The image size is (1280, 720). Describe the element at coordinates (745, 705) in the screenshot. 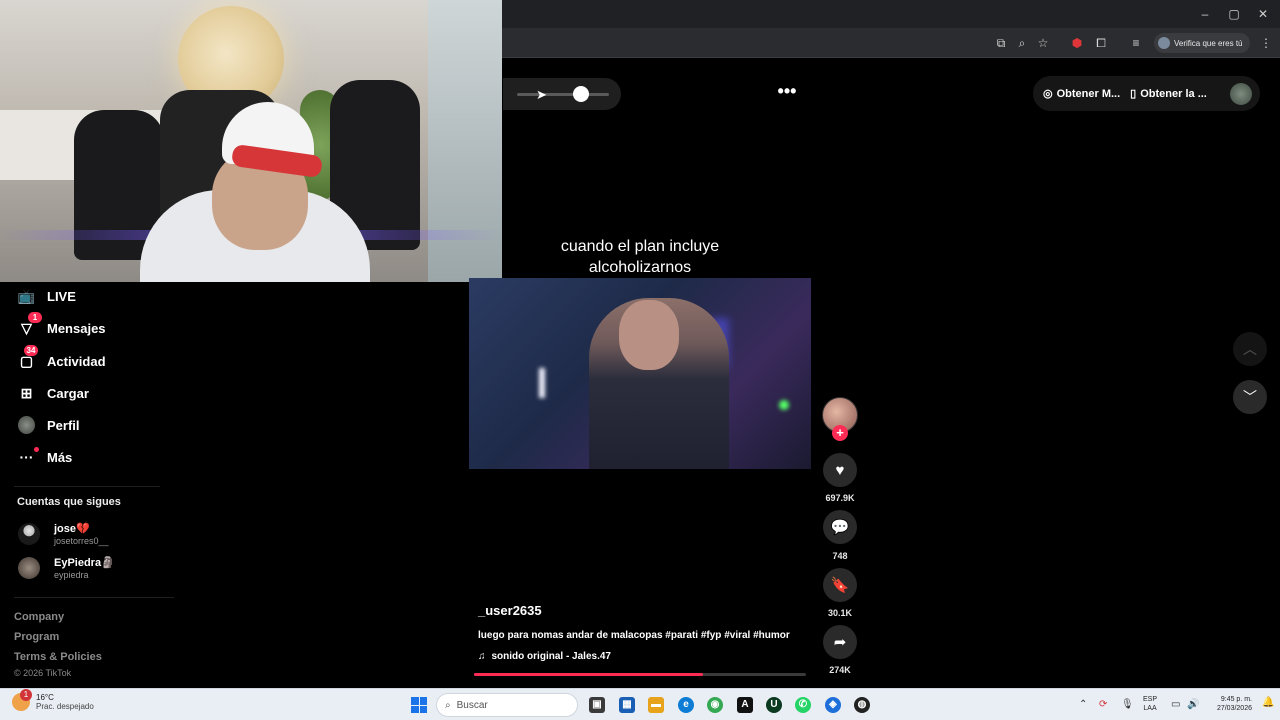

I see `app-icon-a: A` at that location.